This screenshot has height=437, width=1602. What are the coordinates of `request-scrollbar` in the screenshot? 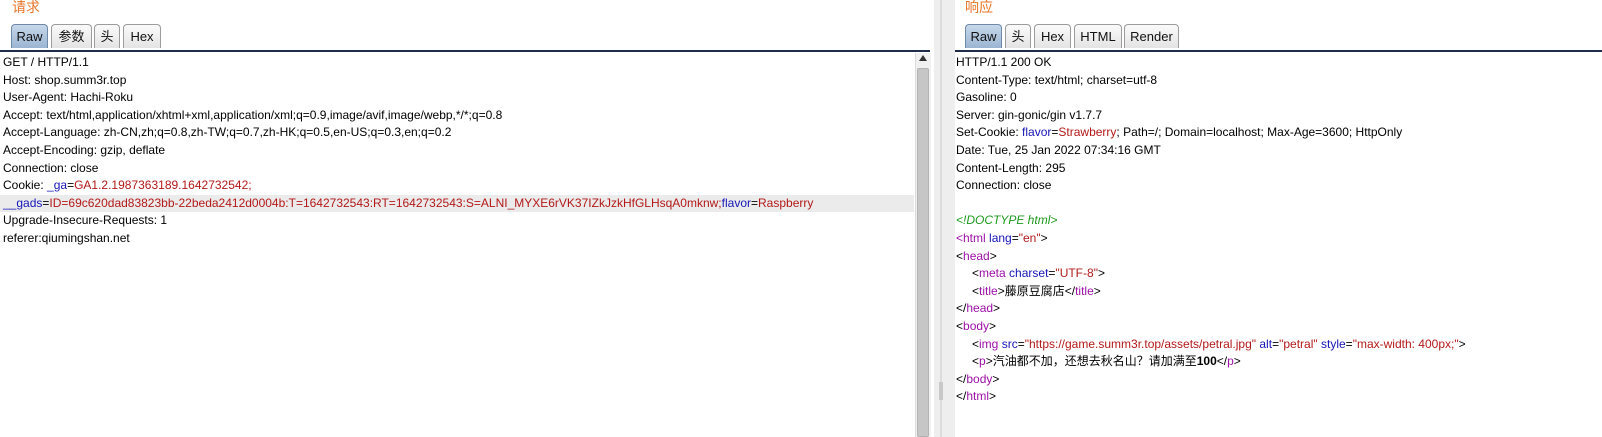 It's located at (923, 245).